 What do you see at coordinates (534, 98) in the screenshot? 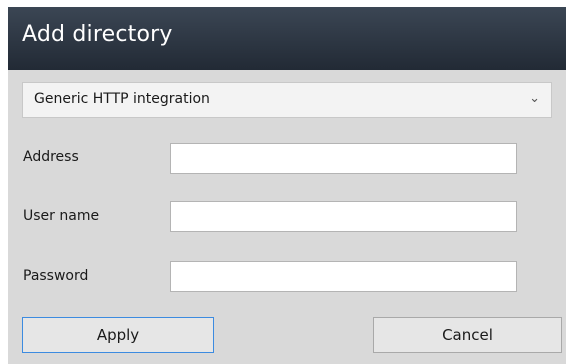
I see `chevron-down-icon: ⌄` at bounding box center [534, 98].